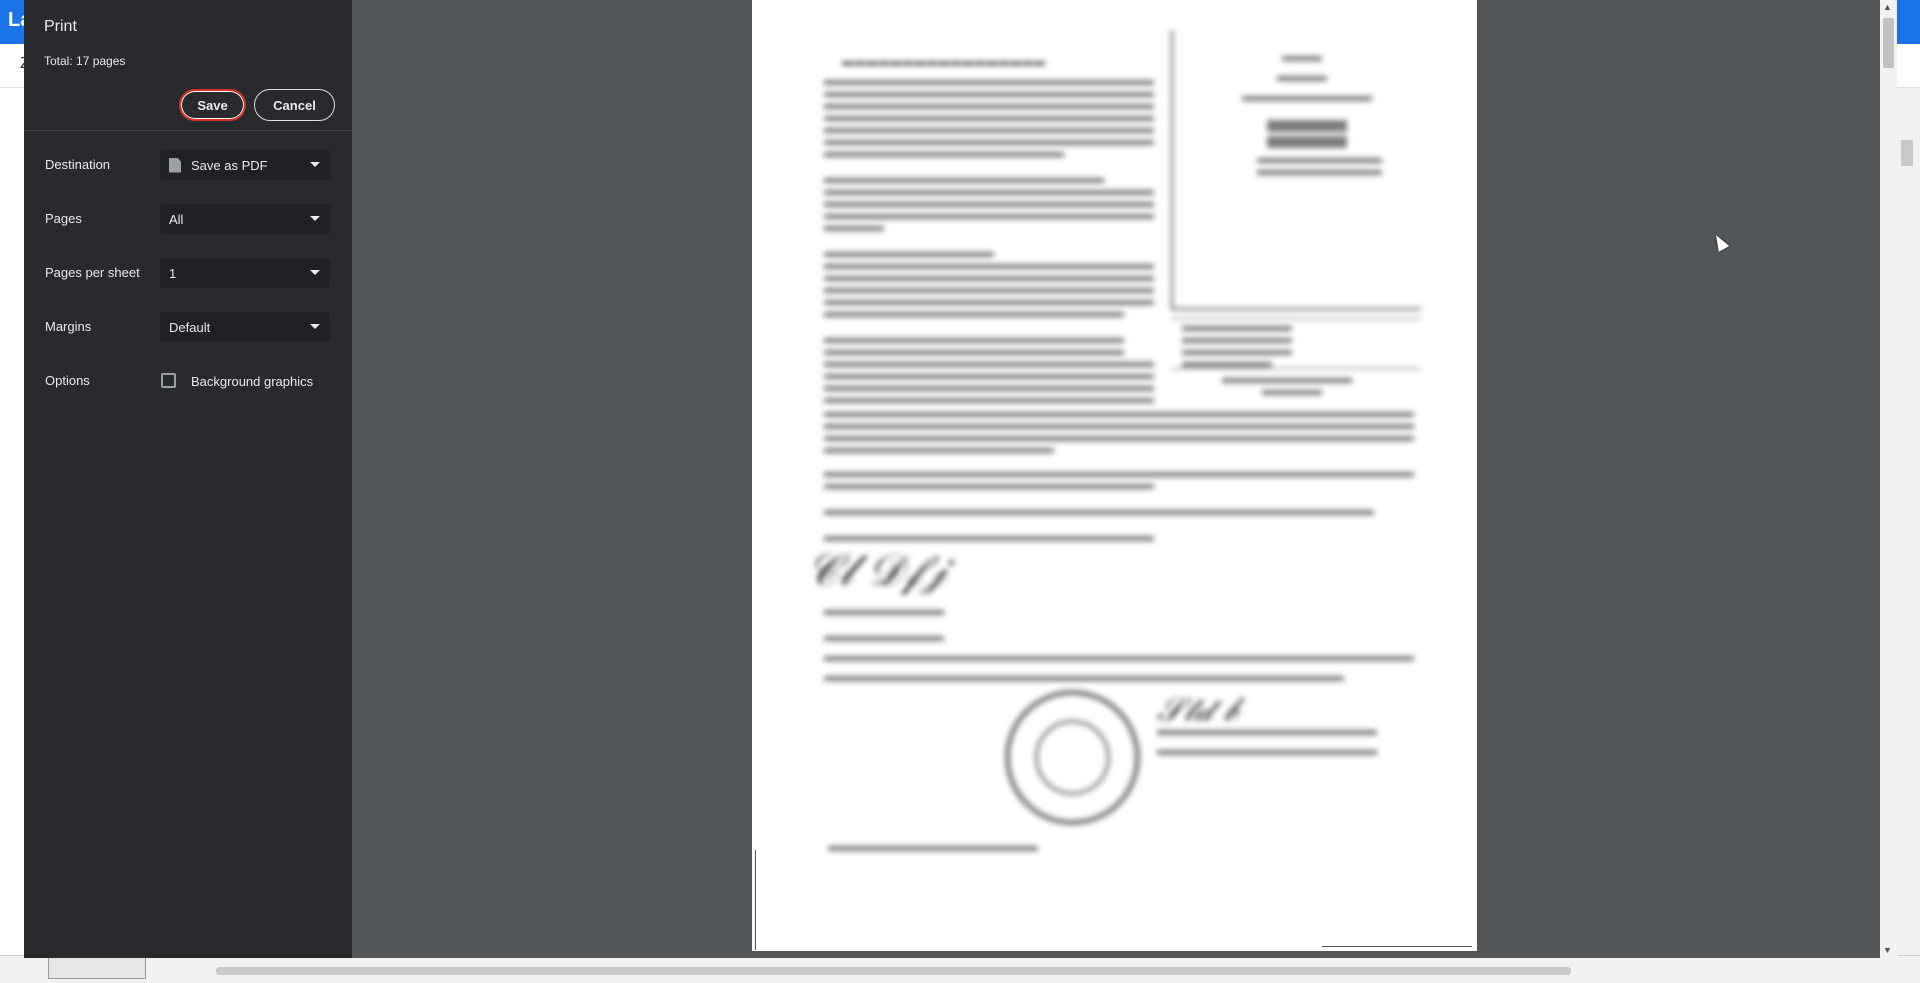  I want to click on preview-scrollbar-thumb, so click(1888, 43).